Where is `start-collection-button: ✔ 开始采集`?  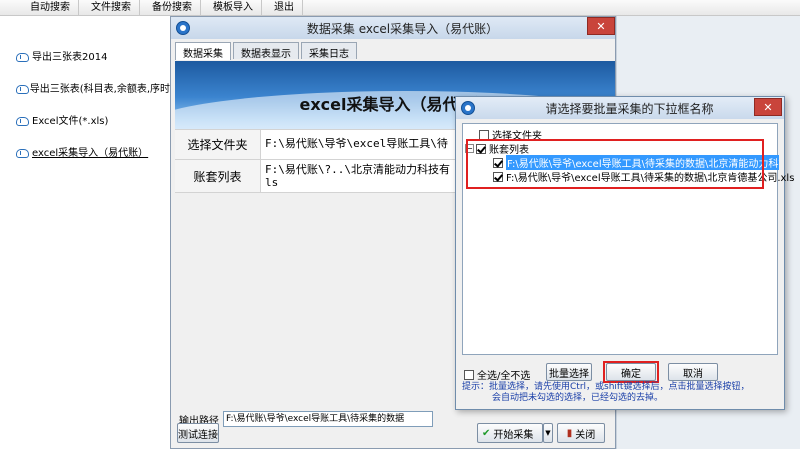 start-collection-button: ✔ 开始采集 is located at coordinates (510, 433).